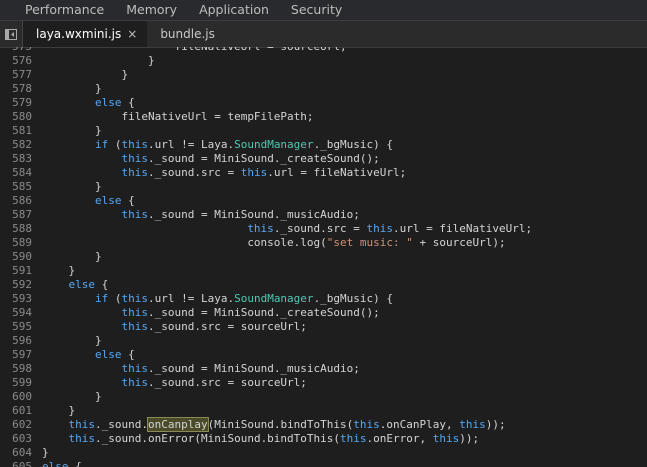 This screenshot has height=467, width=647. Describe the element at coordinates (16, 103) in the screenshot. I see `line-number: 579` at that location.